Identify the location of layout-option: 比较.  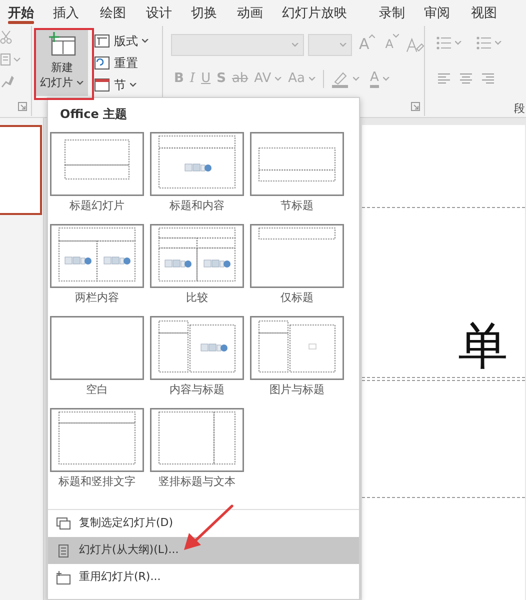
(197, 270).